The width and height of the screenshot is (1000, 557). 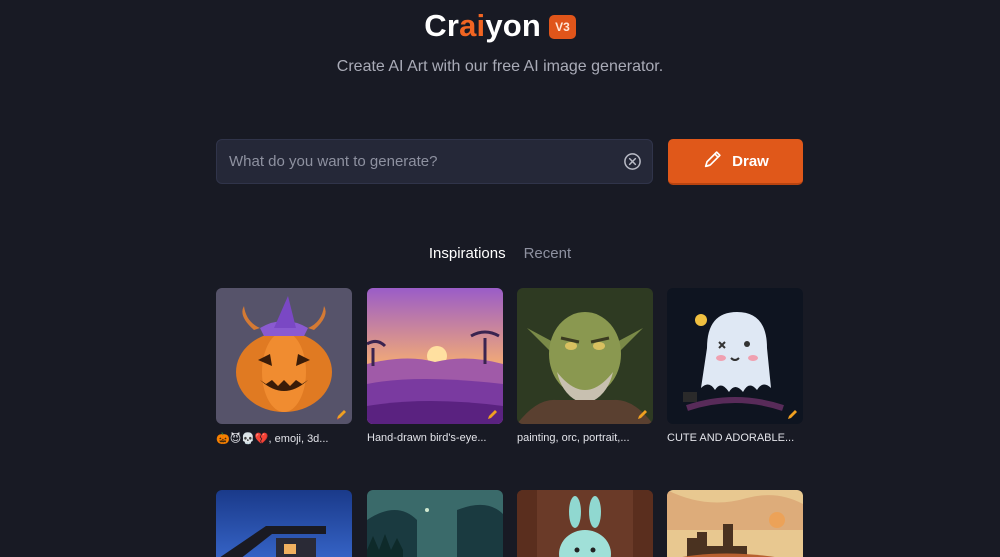 I want to click on logo-wordmark: Craiyon, so click(x=483, y=25).